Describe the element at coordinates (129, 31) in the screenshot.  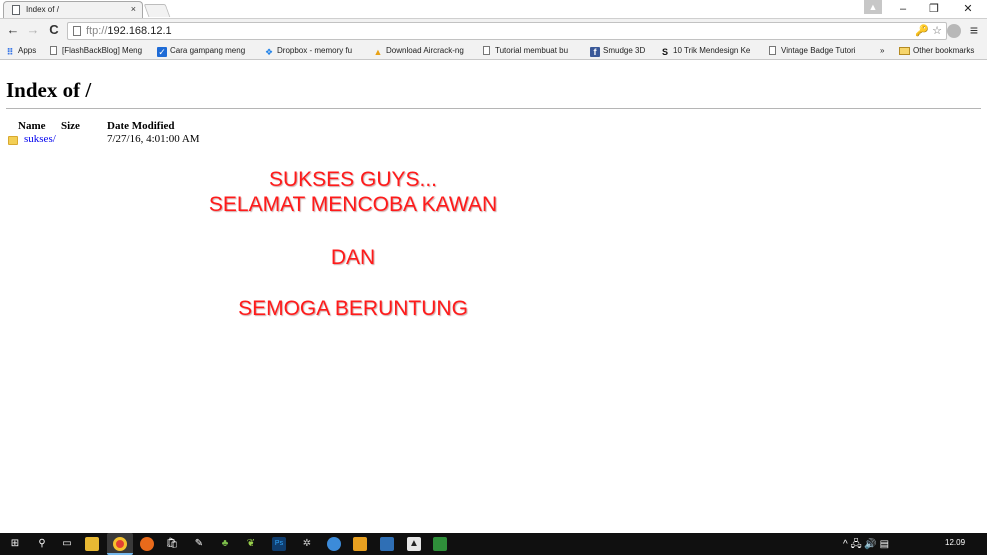
I see `url-text: ftp://192.168.12.1` at that location.